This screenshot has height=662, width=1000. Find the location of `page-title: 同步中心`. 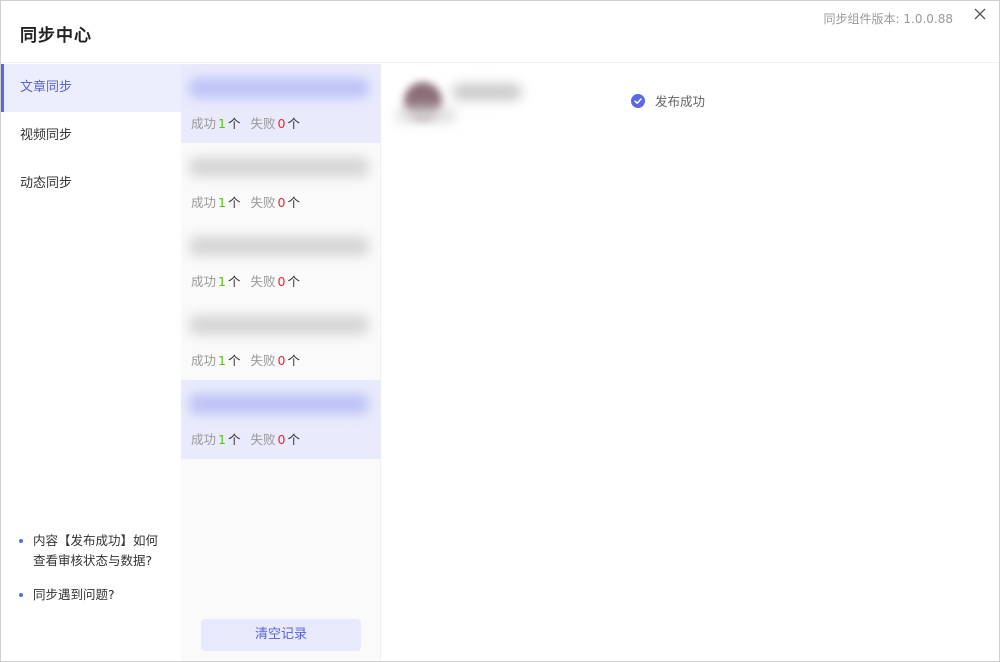

page-title: 同步中心 is located at coordinates (56, 36).